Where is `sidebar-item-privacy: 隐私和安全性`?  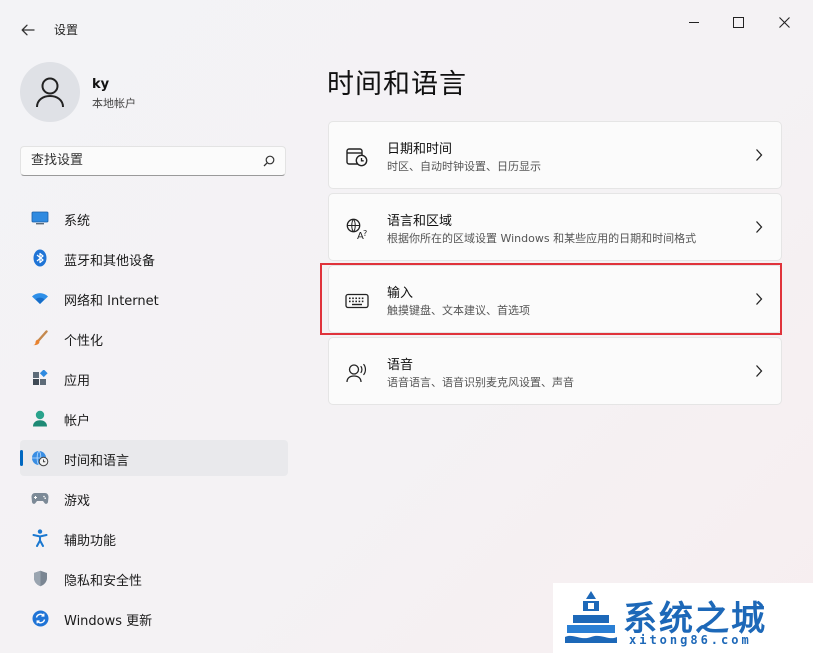 sidebar-item-privacy: 隐私和安全性 is located at coordinates (154, 578).